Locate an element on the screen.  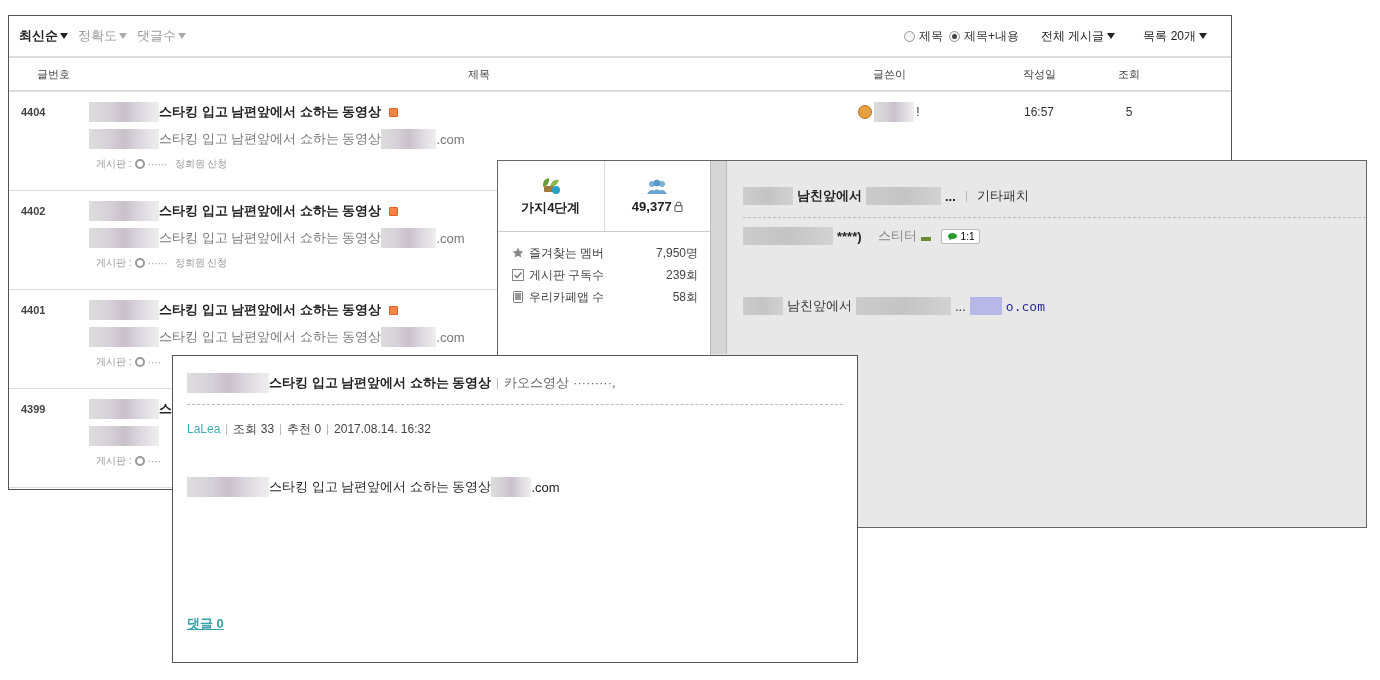
filter-dropdown: 전체 게시글 is located at coordinates (1078, 36).